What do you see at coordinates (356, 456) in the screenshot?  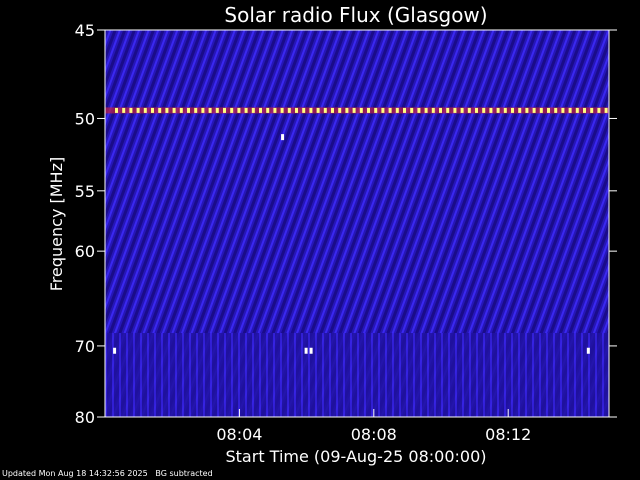 I see `x-axis-label: Start Time (09-Aug-25 08:00:00)` at bounding box center [356, 456].